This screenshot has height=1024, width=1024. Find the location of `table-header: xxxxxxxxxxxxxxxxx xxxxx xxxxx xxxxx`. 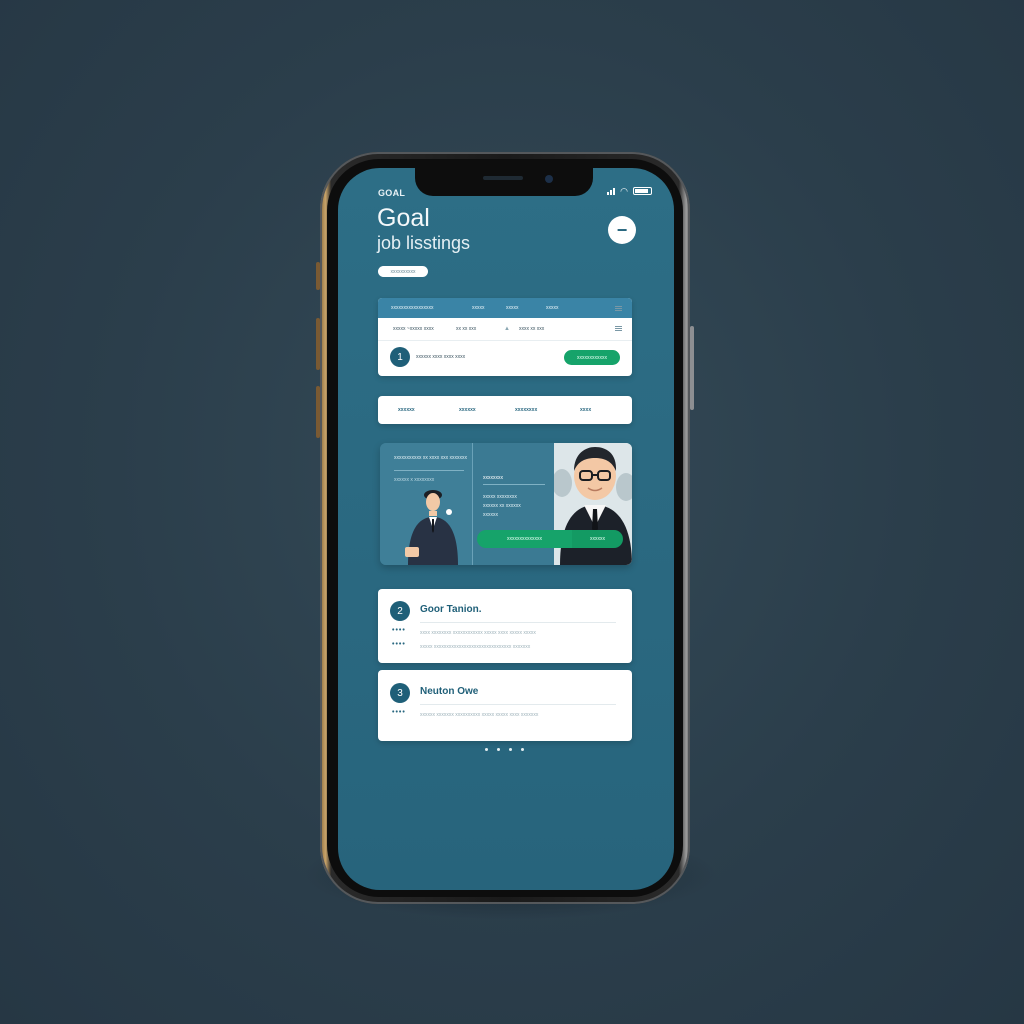

table-header: xxxxxxxxxxxxxxxxx xxxxx xxxxx xxxxx is located at coordinates (505, 308).